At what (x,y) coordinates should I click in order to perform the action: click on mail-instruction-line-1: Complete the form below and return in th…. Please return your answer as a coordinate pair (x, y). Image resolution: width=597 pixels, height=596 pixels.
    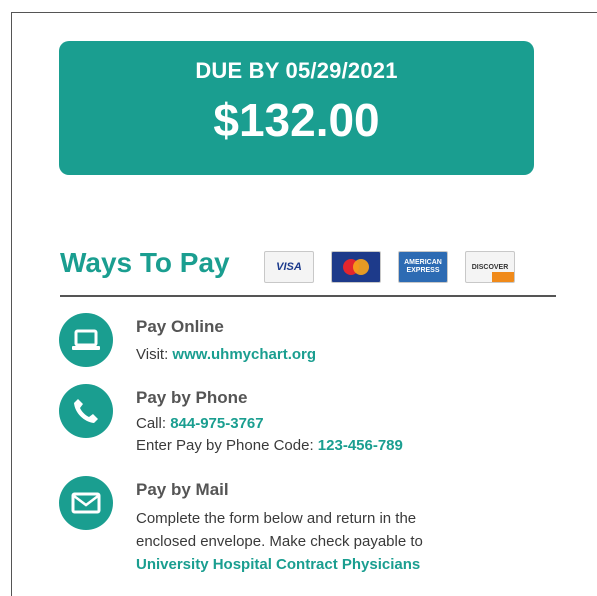
    Looking at the image, I should click on (276, 518).